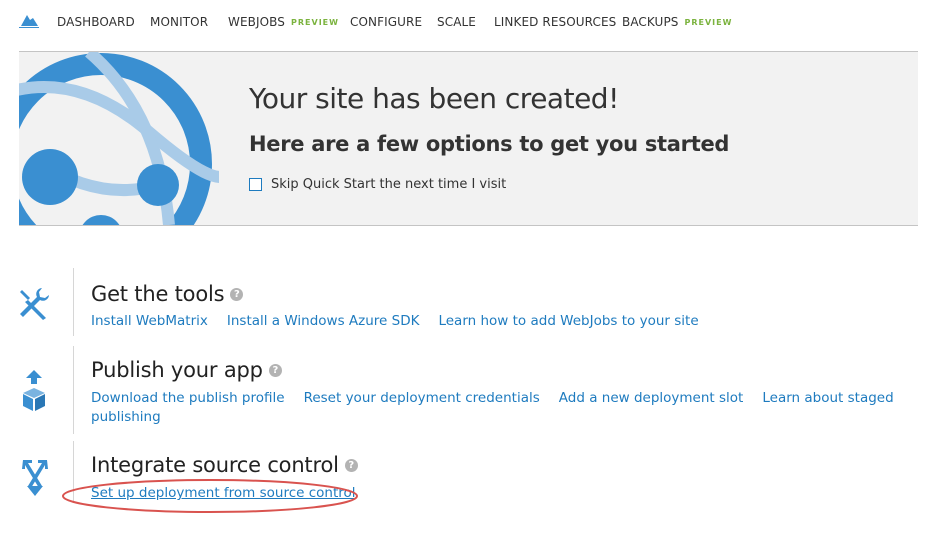  I want to click on nav-monitor: MONITOR, so click(179, 22).